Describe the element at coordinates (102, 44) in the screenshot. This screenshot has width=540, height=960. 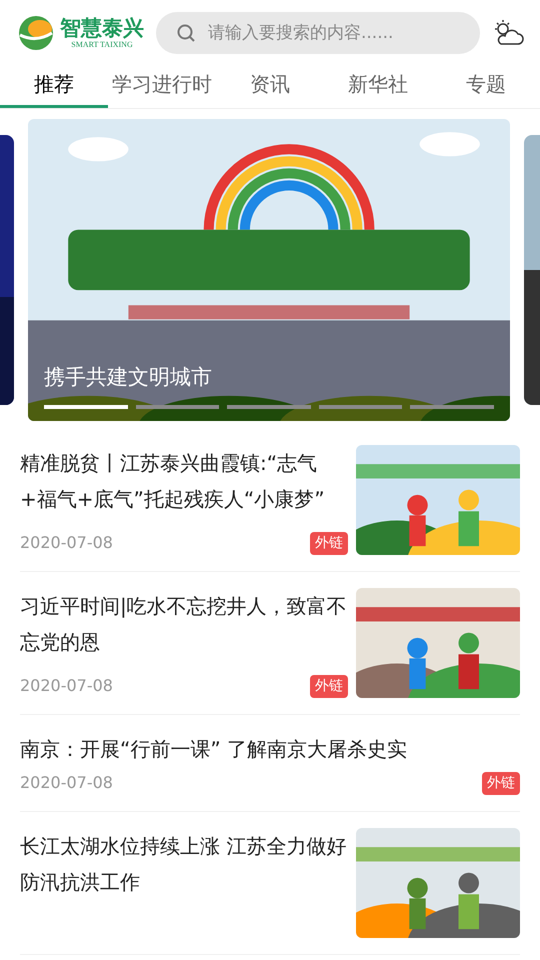
I see `logo-subtitle: SMART TAIXING` at that location.